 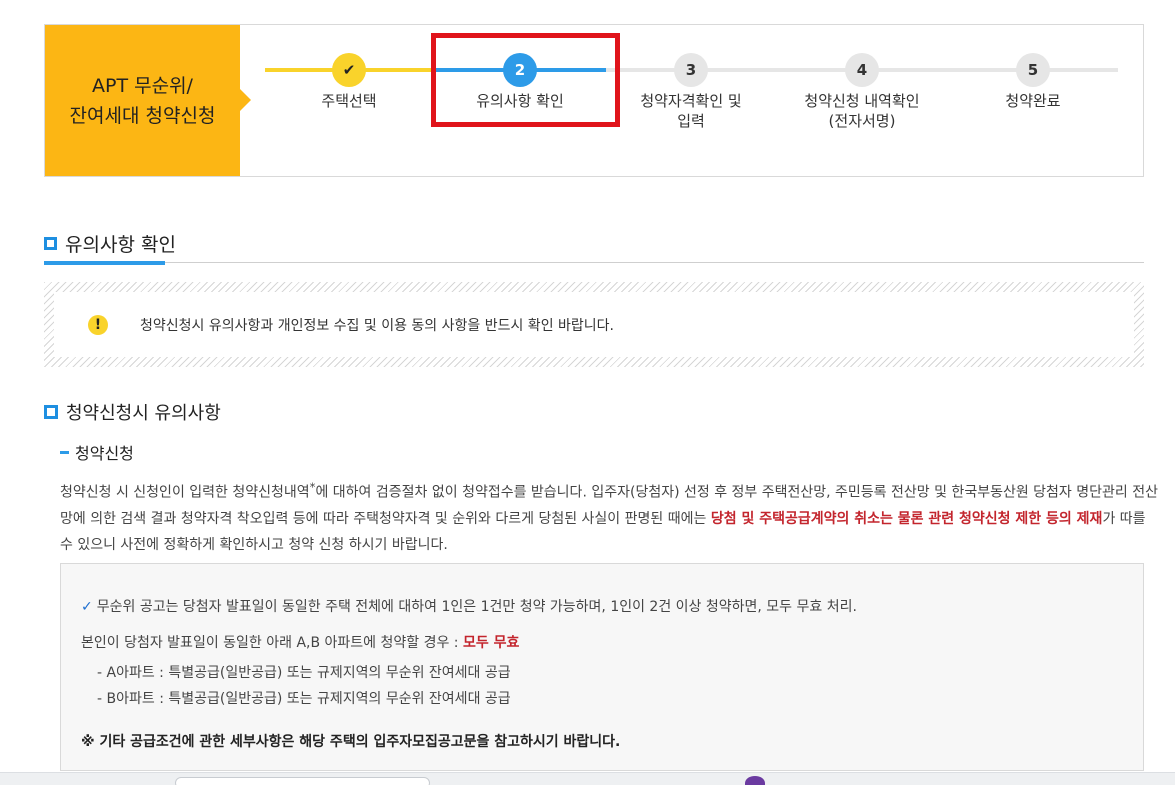 What do you see at coordinates (906, 518) in the screenshot?
I see `para-warning-text: 당첨 및 주택공급계약의 취소는 물론 관련 청약신청 제한 등의 제재` at bounding box center [906, 518].